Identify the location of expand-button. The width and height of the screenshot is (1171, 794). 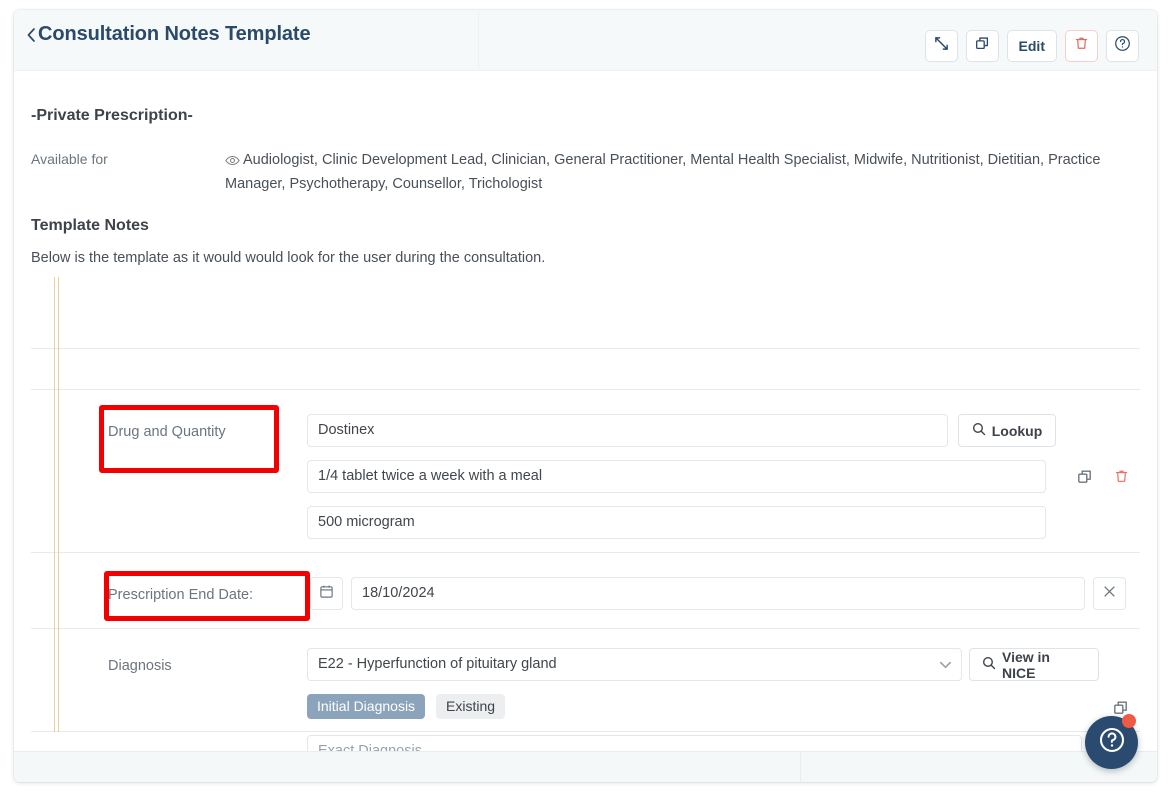
(941, 46).